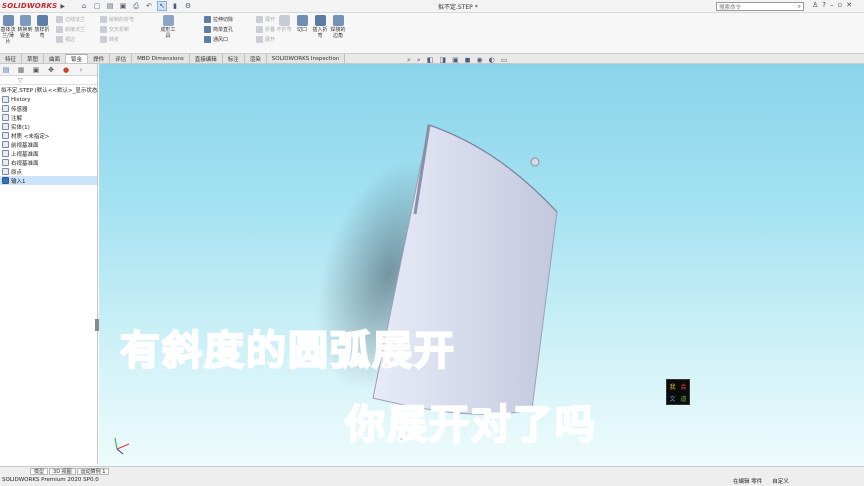  I want to click on caption-line-2: 你展开对了吗, so click(470, 425).